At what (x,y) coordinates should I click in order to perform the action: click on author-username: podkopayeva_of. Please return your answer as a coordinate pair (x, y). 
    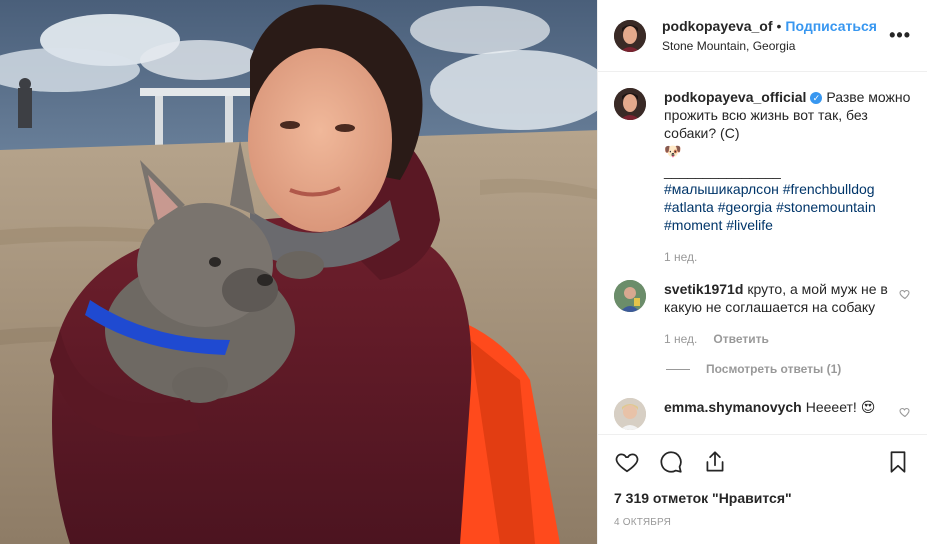
    Looking at the image, I should click on (717, 26).